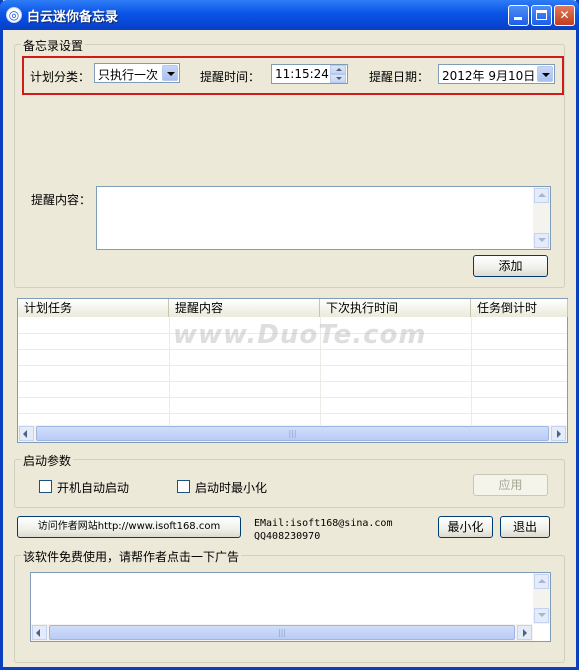 The height and width of the screenshot is (670, 579). I want to click on minimize-window-button, so click(518, 15).